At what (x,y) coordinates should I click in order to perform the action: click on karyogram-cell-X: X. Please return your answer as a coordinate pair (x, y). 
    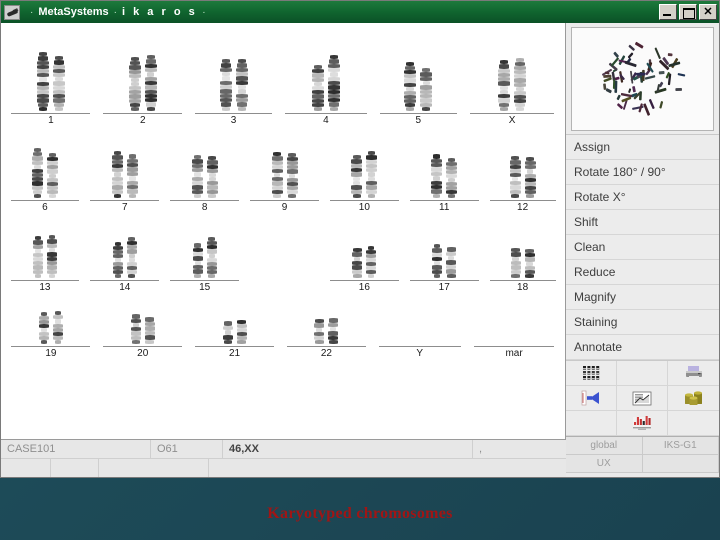
    Looking at the image, I should click on (512, 78).